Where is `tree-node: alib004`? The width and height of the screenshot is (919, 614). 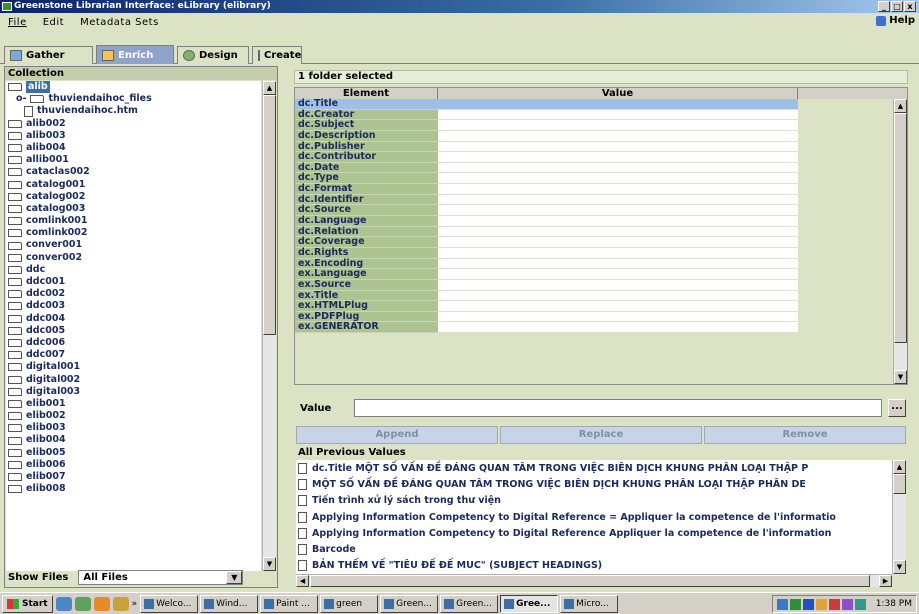
tree-node: alib004 is located at coordinates (133, 148).